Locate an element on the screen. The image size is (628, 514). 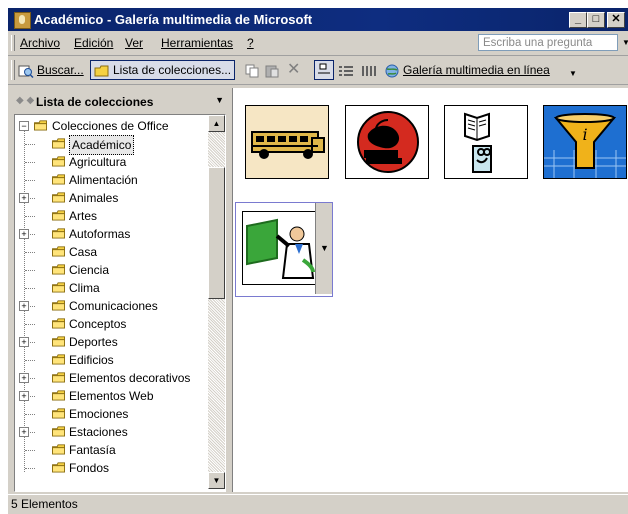
tree-item: Fondos is located at coordinates (111, 468).